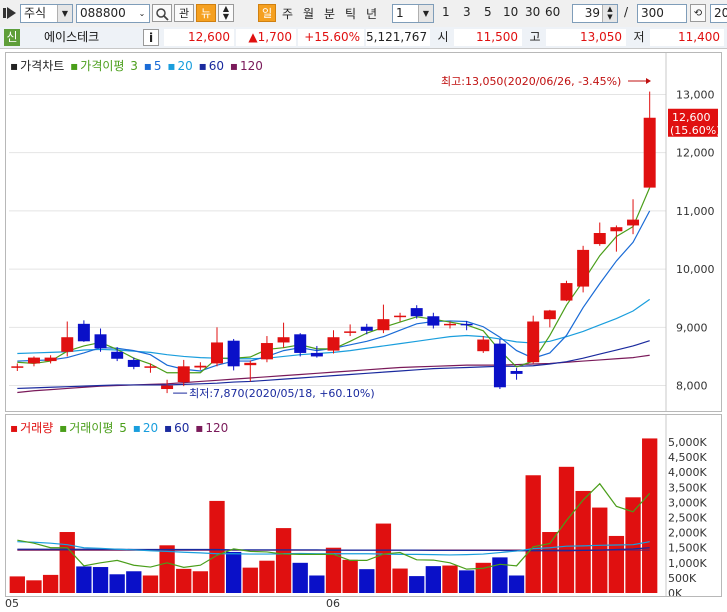 Image resolution: width=727 pixels, height=612 pixels. Describe the element at coordinates (488, 12) in the screenshot. I see `period-5: 5` at that location.